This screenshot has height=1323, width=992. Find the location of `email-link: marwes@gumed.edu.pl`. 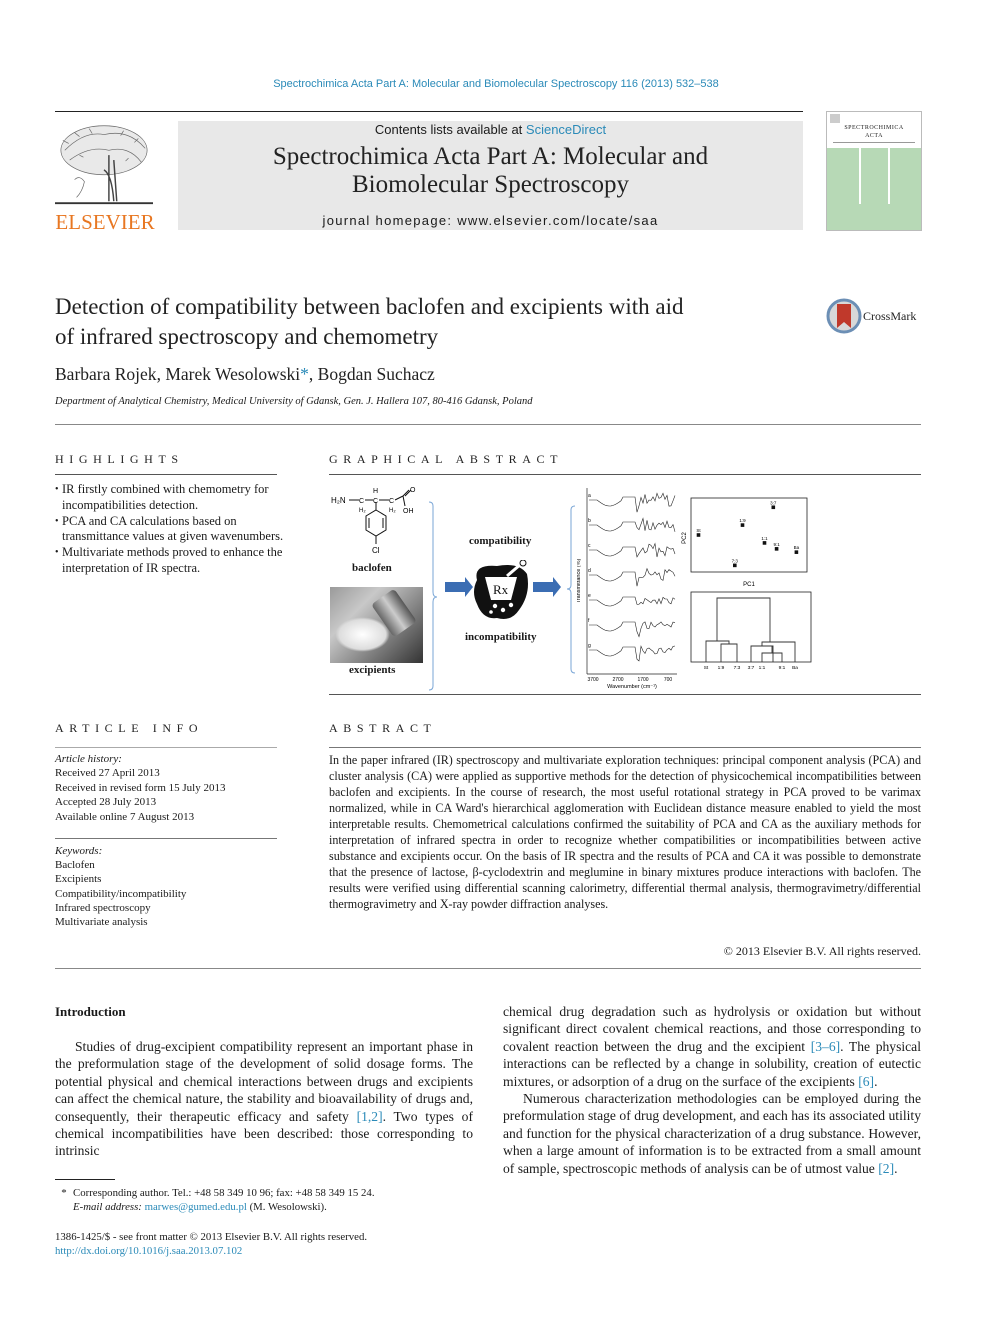

email-link: marwes@gumed.edu.pl is located at coordinates (196, 1207).